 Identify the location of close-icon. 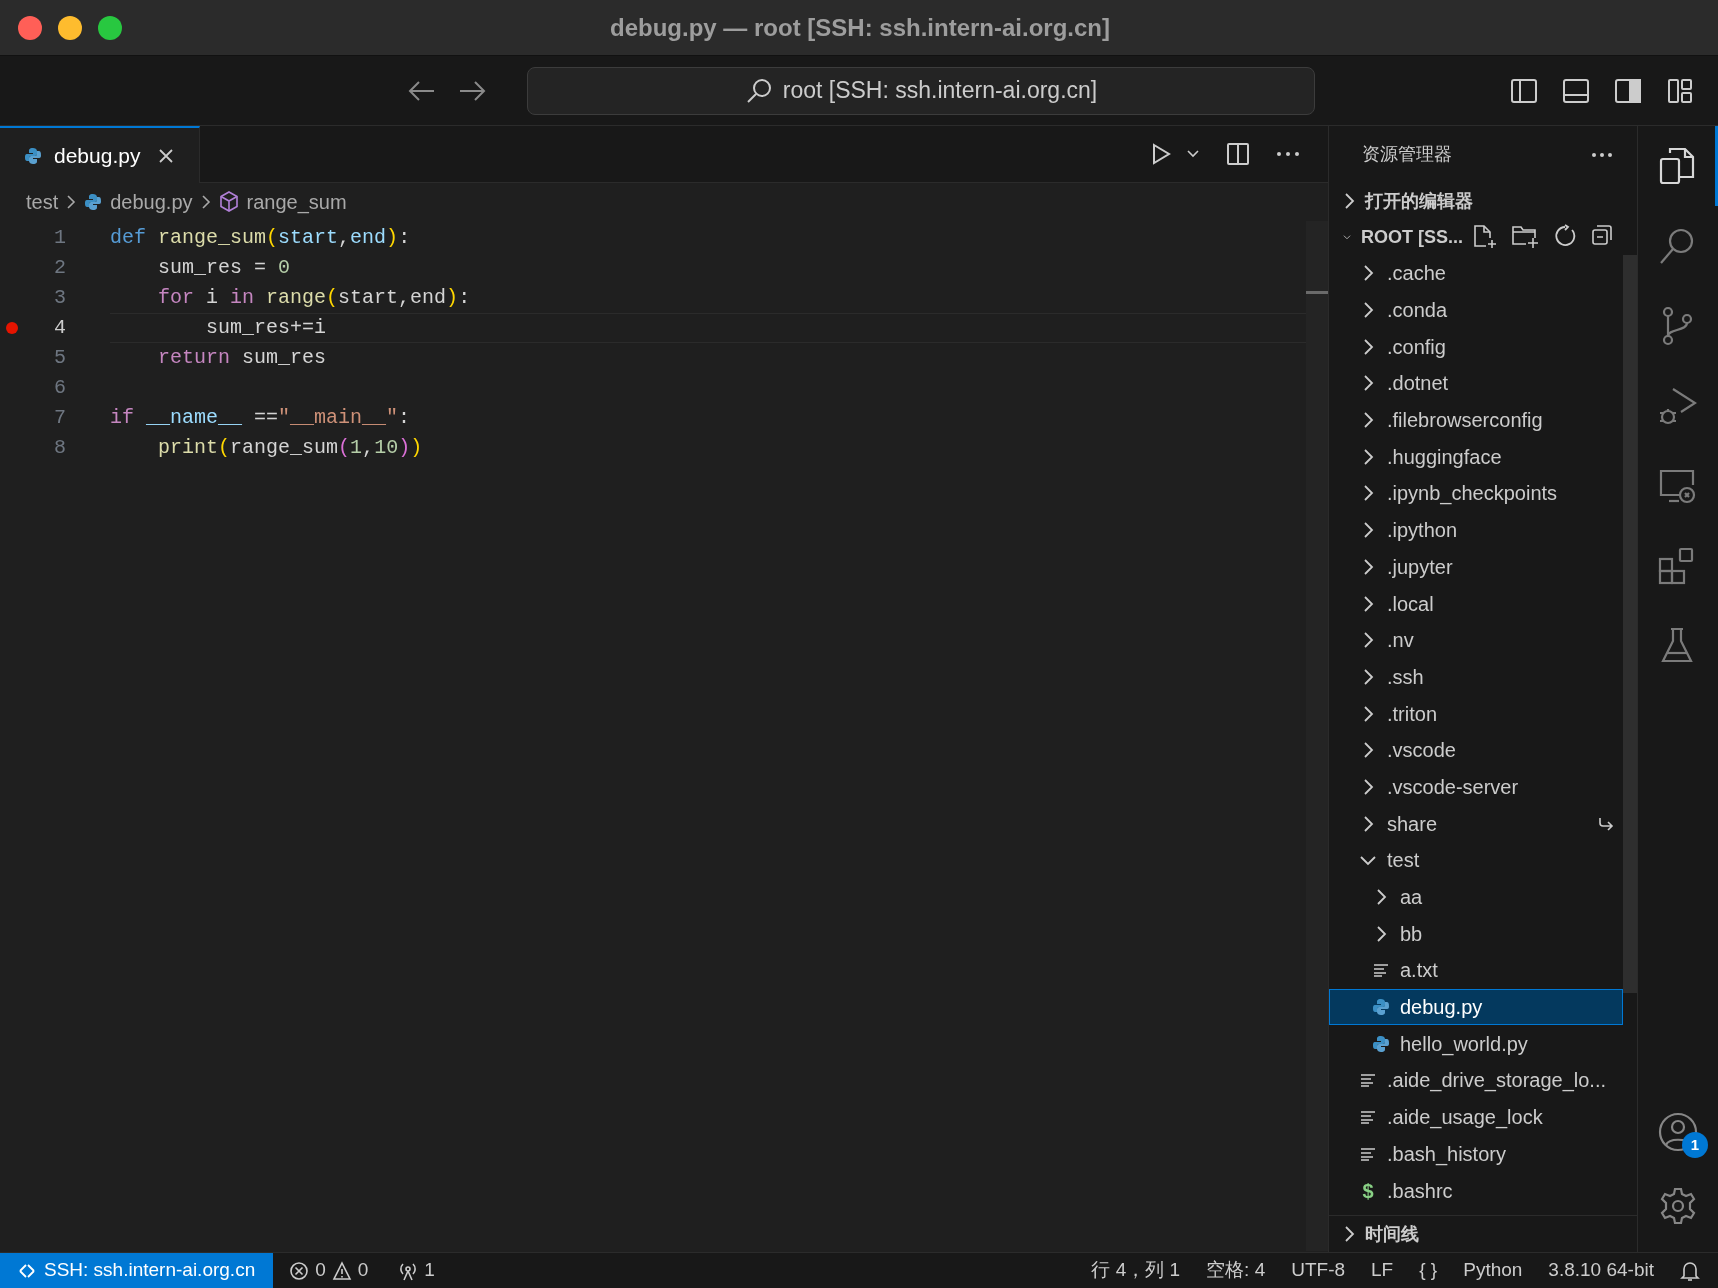
(166, 155).